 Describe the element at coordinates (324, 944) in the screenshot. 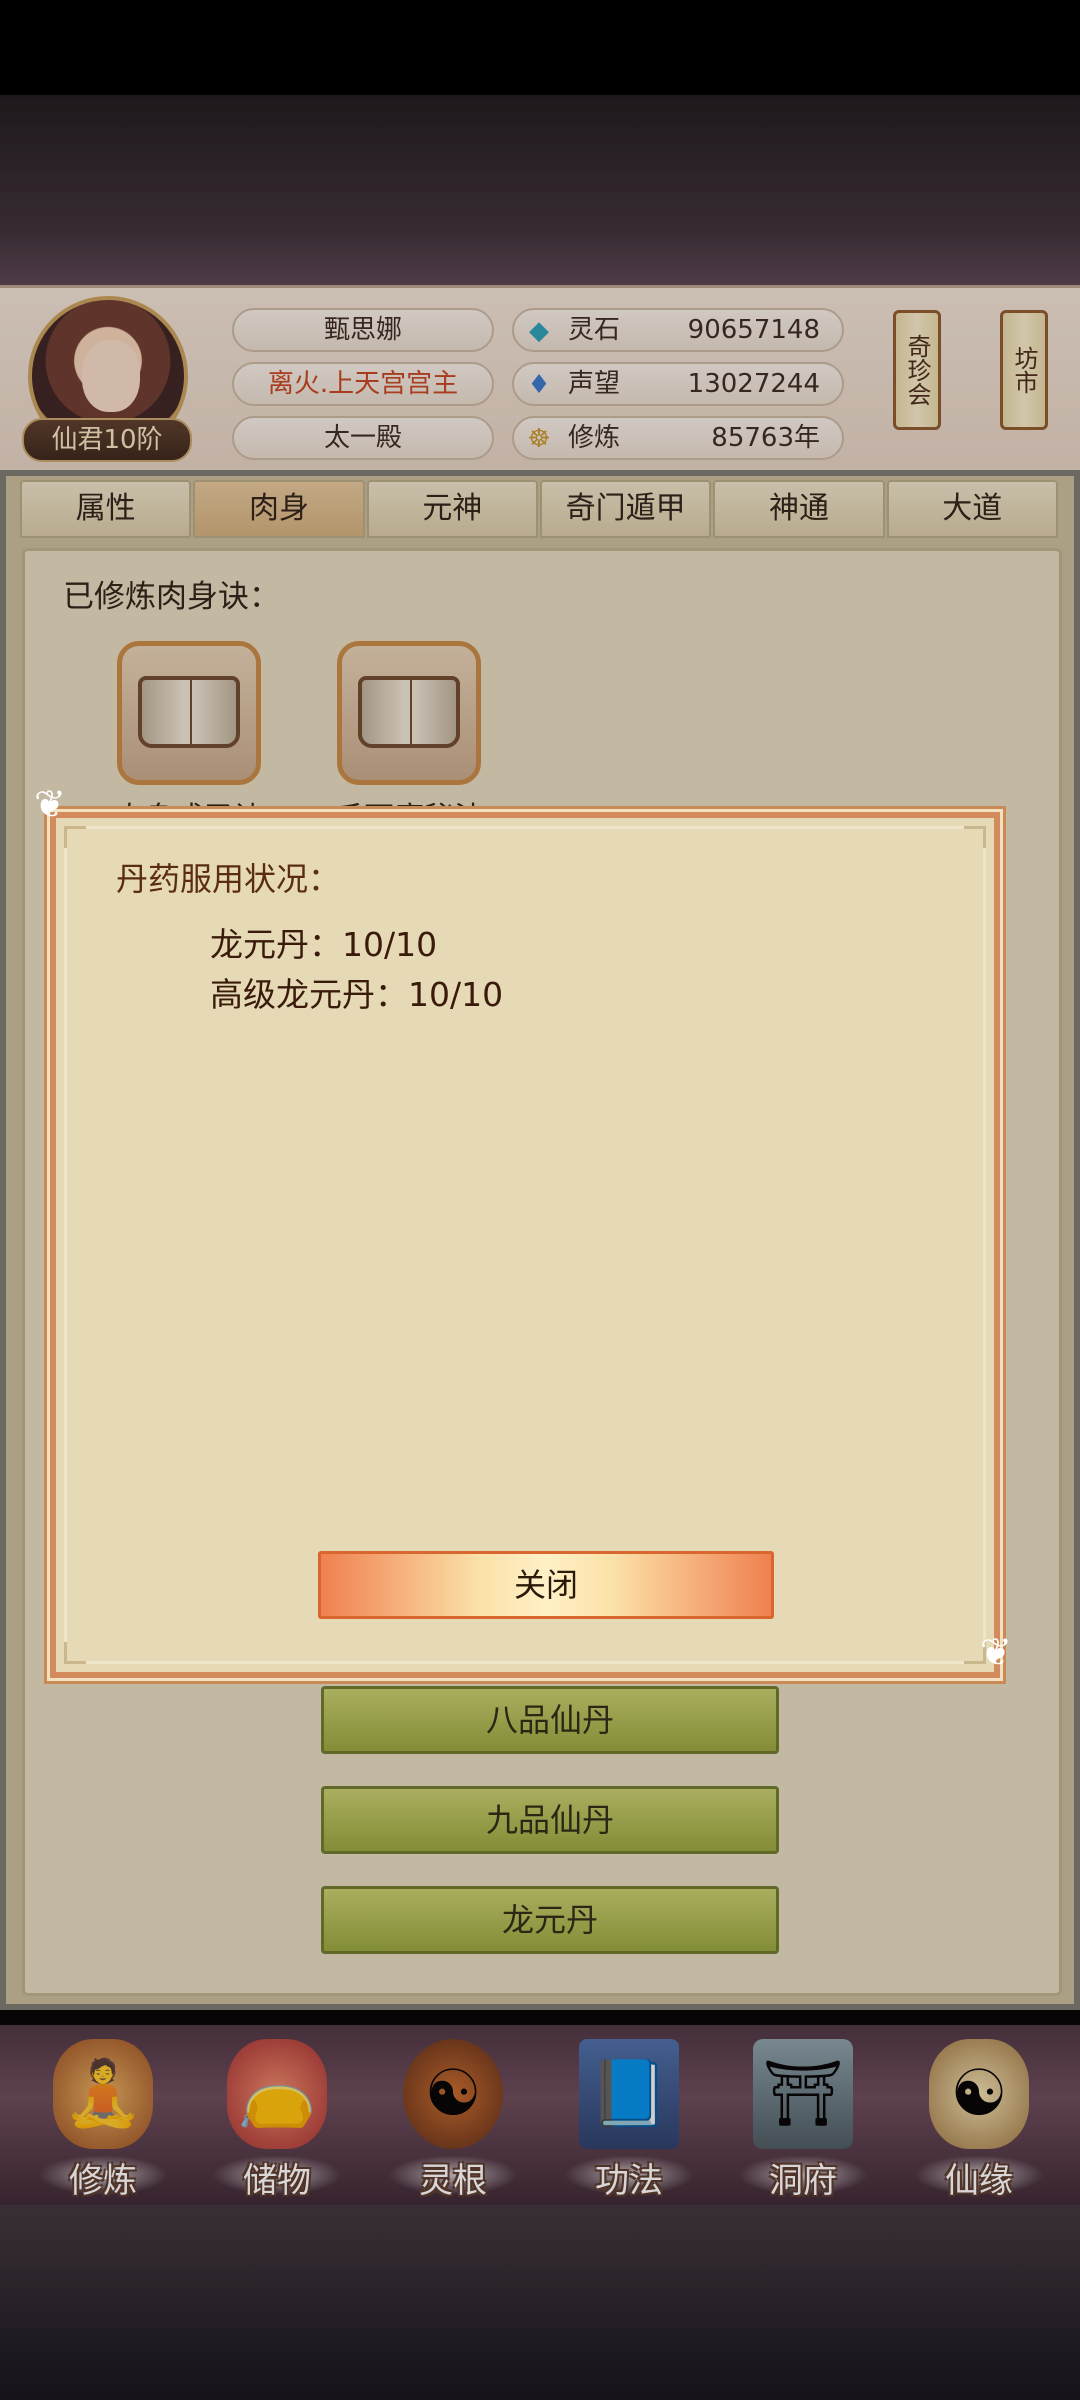

I see `pill-status-line: 龙元丹：10/10` at that location.